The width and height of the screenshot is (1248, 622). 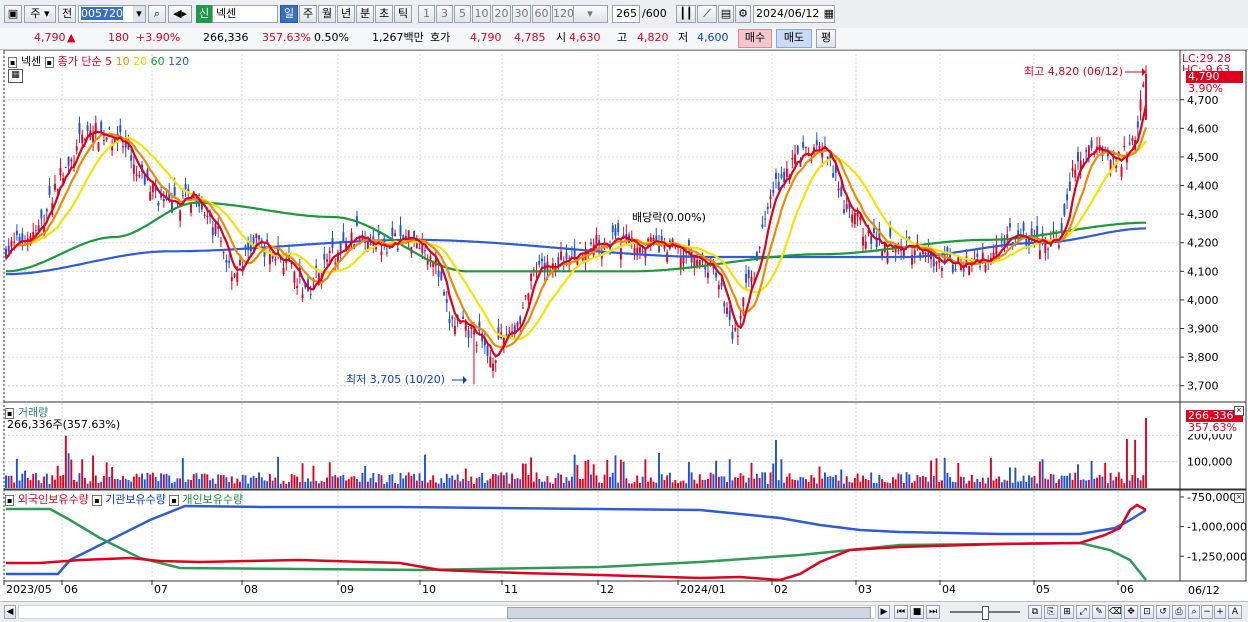 What do you see at coordinates (426, 14) in the screenshot?
I see `count-button-1: 1` at bounding box center [426, 14].